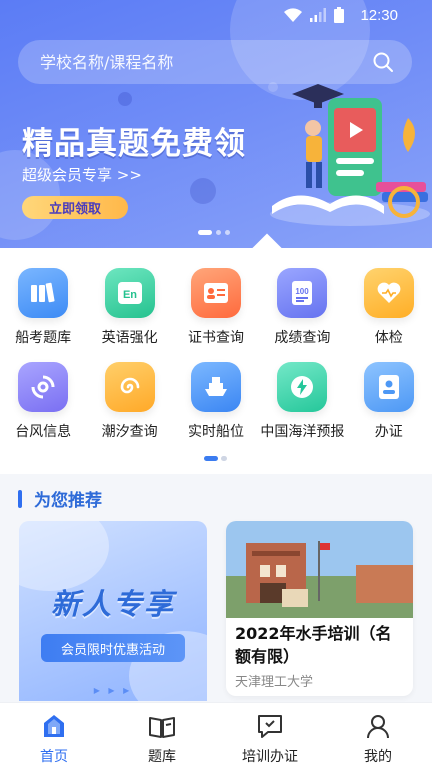  I want to click on english-icon: En, so click(129, 293).